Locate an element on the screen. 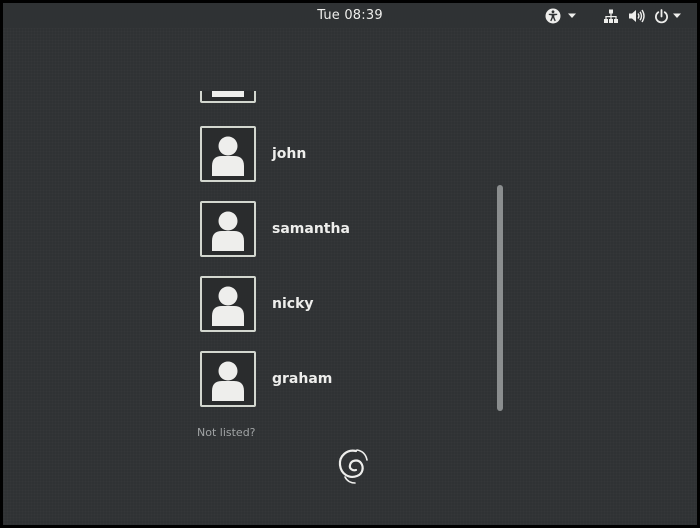  clock: Tue 08:39 is located at coordinates (350, 15).